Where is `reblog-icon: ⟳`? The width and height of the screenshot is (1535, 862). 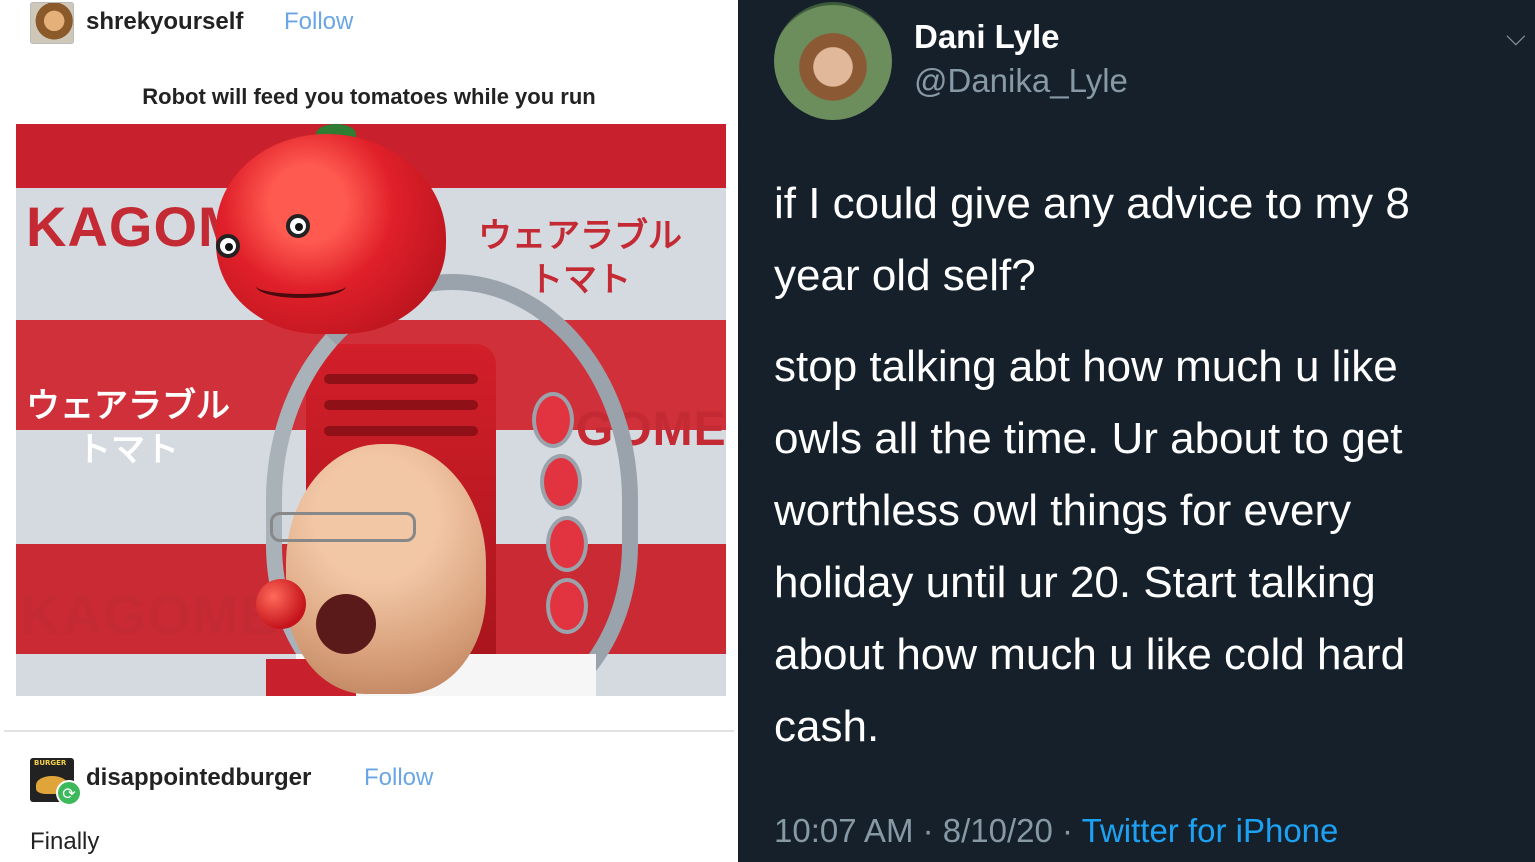
reblog-icon: ⟳ is located at coordinates (69, 793).